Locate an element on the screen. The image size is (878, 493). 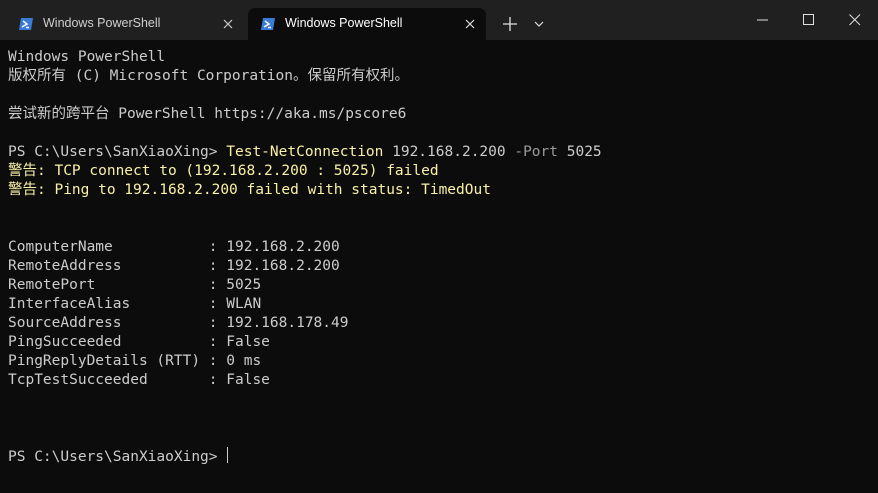
result-row: ComputerName : 192.168.2.200 is located at coordinates (438, 247).